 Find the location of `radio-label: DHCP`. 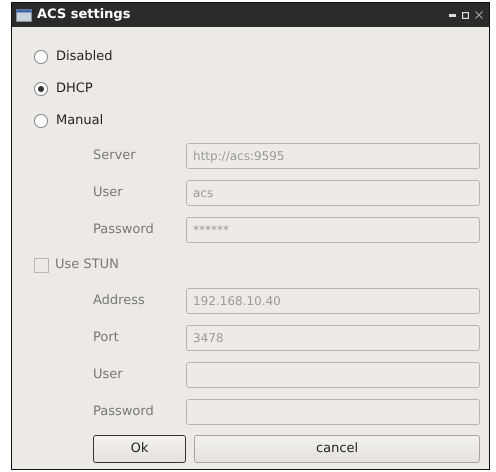

radio-label: DHCP is located at coordinates (74, 89).